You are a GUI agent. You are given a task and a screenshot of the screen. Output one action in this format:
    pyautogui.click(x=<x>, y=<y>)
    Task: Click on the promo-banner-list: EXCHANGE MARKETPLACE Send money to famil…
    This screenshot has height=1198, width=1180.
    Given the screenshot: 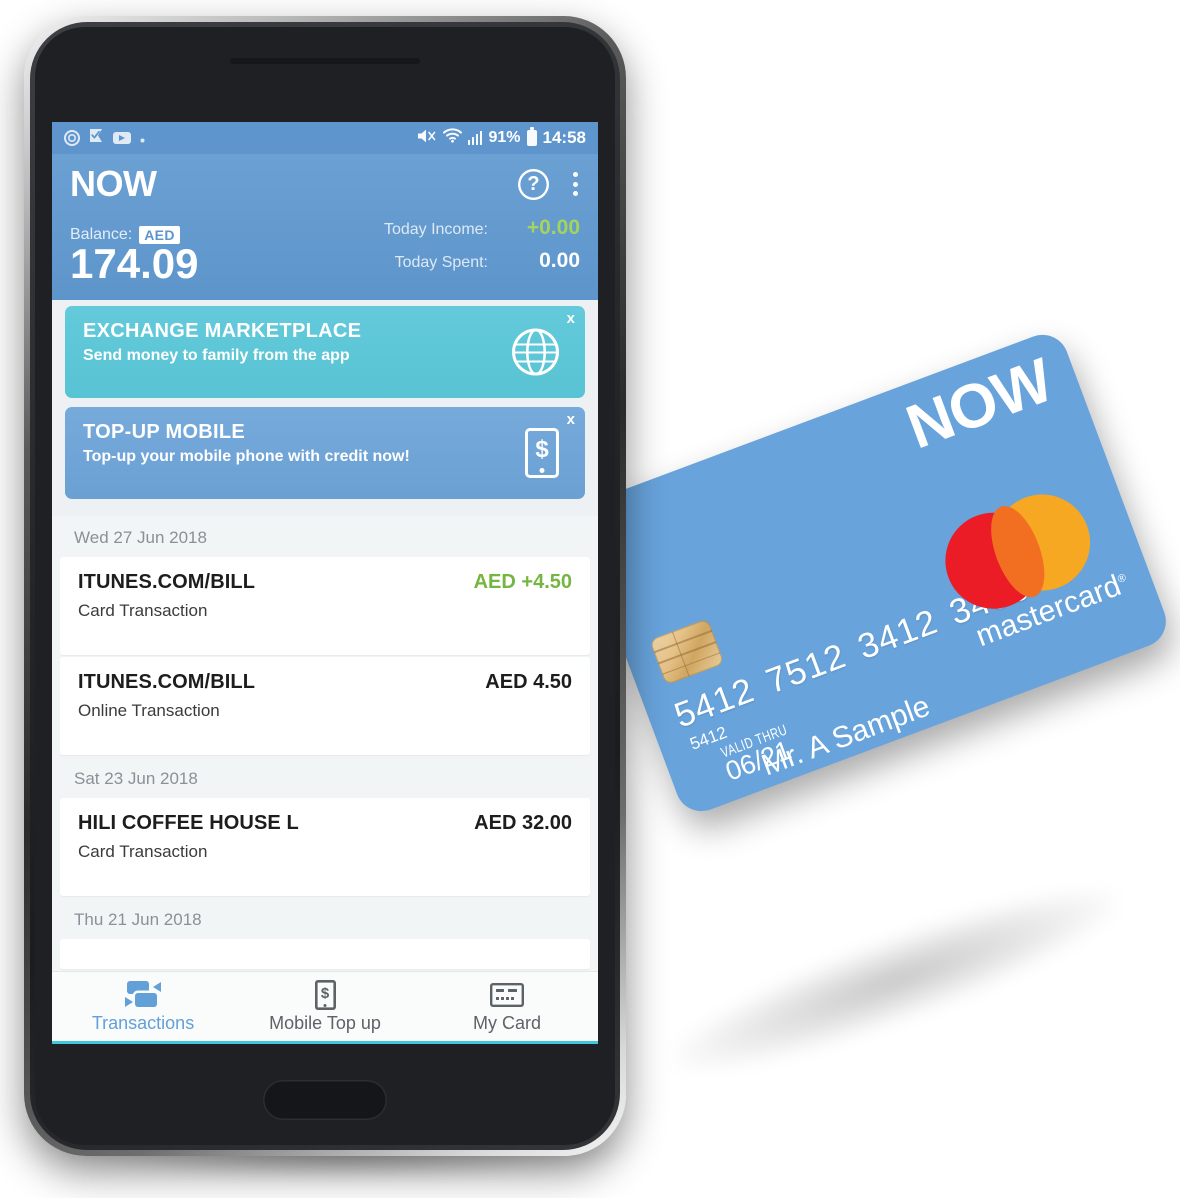 What is the action you would take?
    pyautogui.click(x=325, y=408)
    